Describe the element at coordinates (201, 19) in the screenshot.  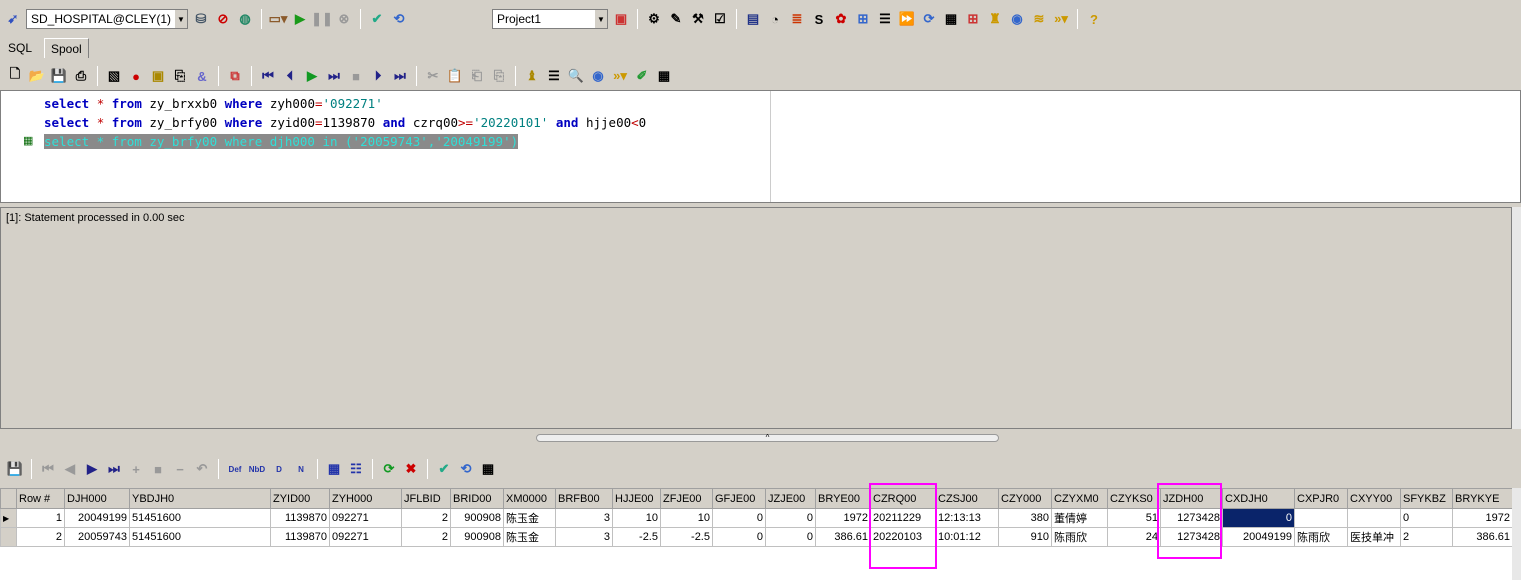
I see `logon-icon: ⛁` at that location.